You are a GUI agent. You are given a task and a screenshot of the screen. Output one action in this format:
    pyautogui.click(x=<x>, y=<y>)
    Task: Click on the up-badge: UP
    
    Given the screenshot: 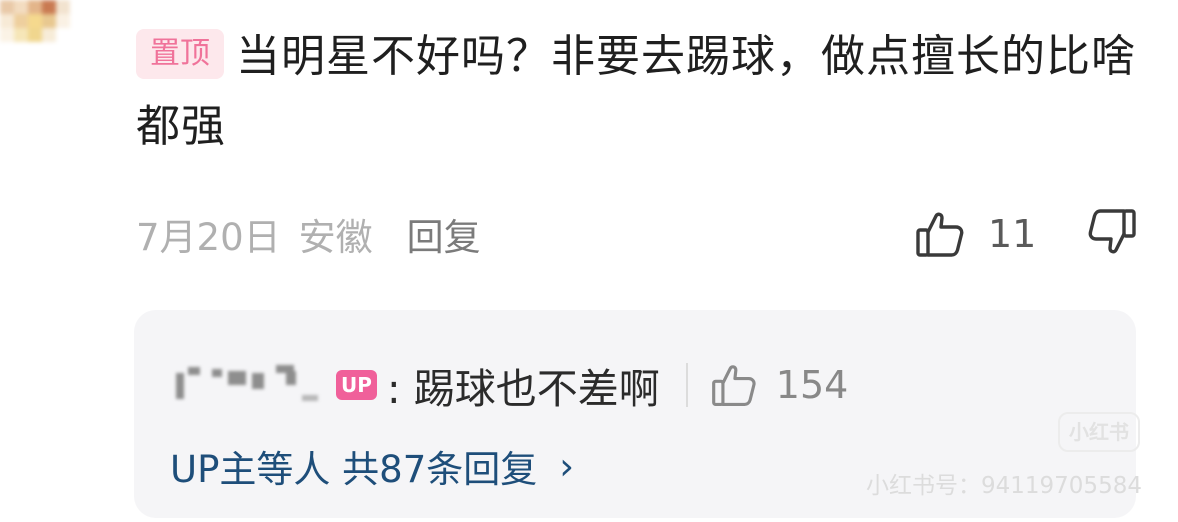 What is the action you would take?
    pyautogui.click(x=356, y=385)
    